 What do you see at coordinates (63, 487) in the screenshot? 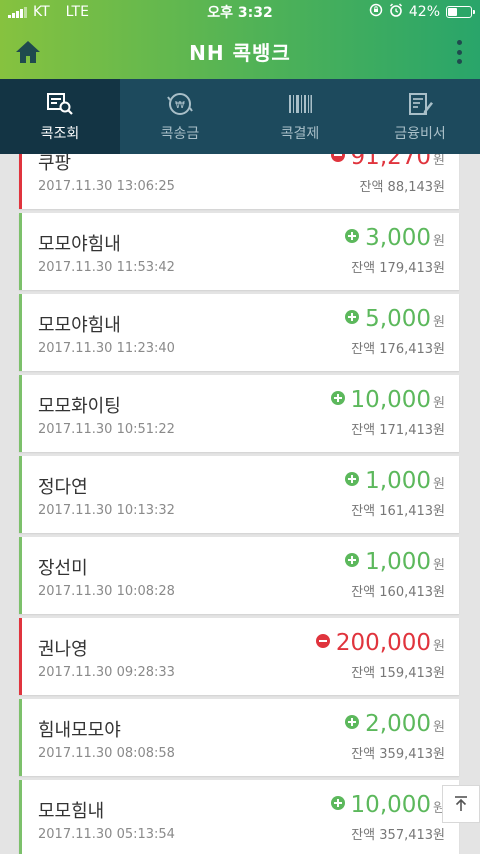
I see `transaction-name: 정다연` at bounding box center [63, 487].